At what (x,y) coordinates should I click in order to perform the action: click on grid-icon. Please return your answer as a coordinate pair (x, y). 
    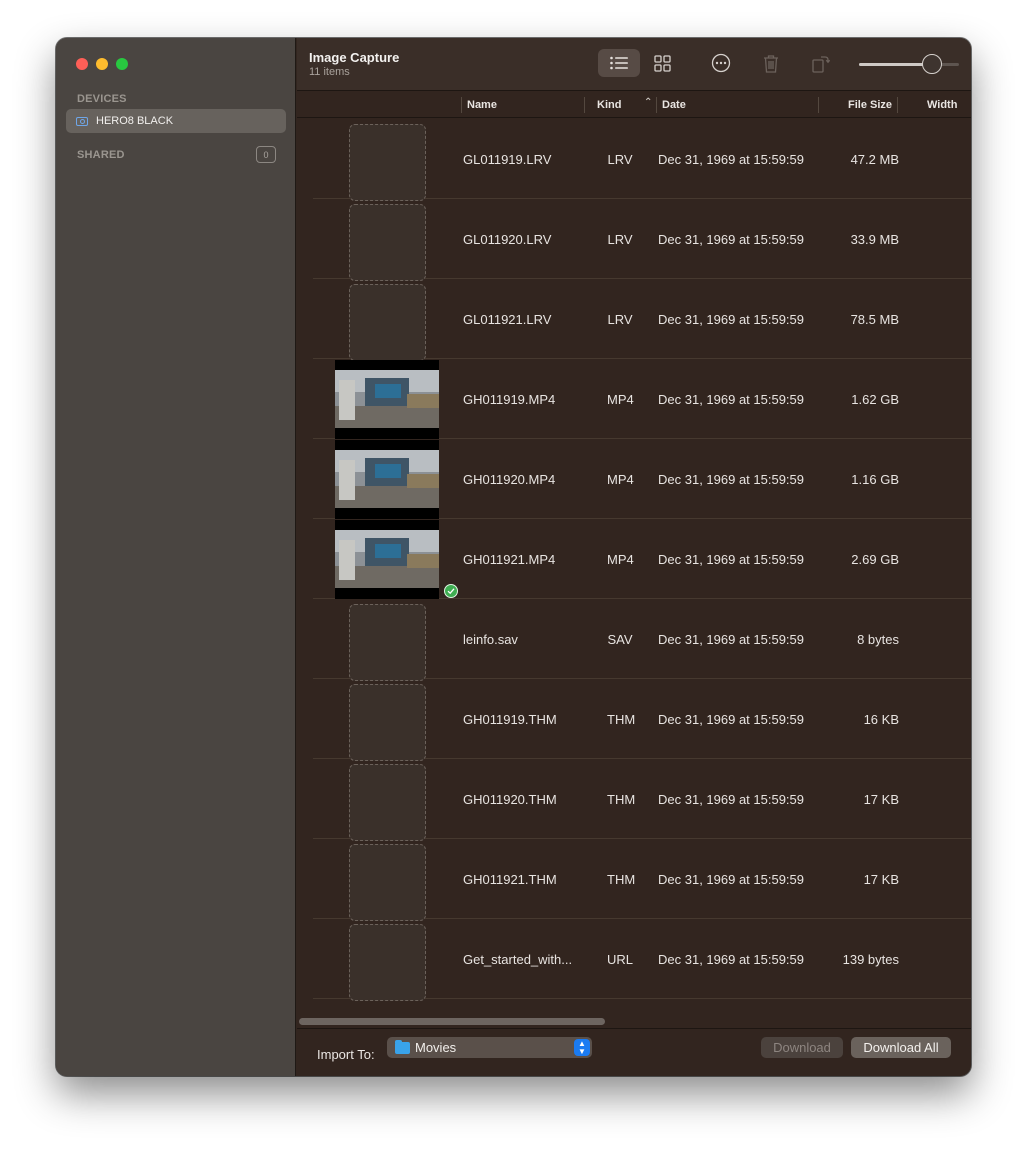
    Looking at the image, I should click on (662, 63).